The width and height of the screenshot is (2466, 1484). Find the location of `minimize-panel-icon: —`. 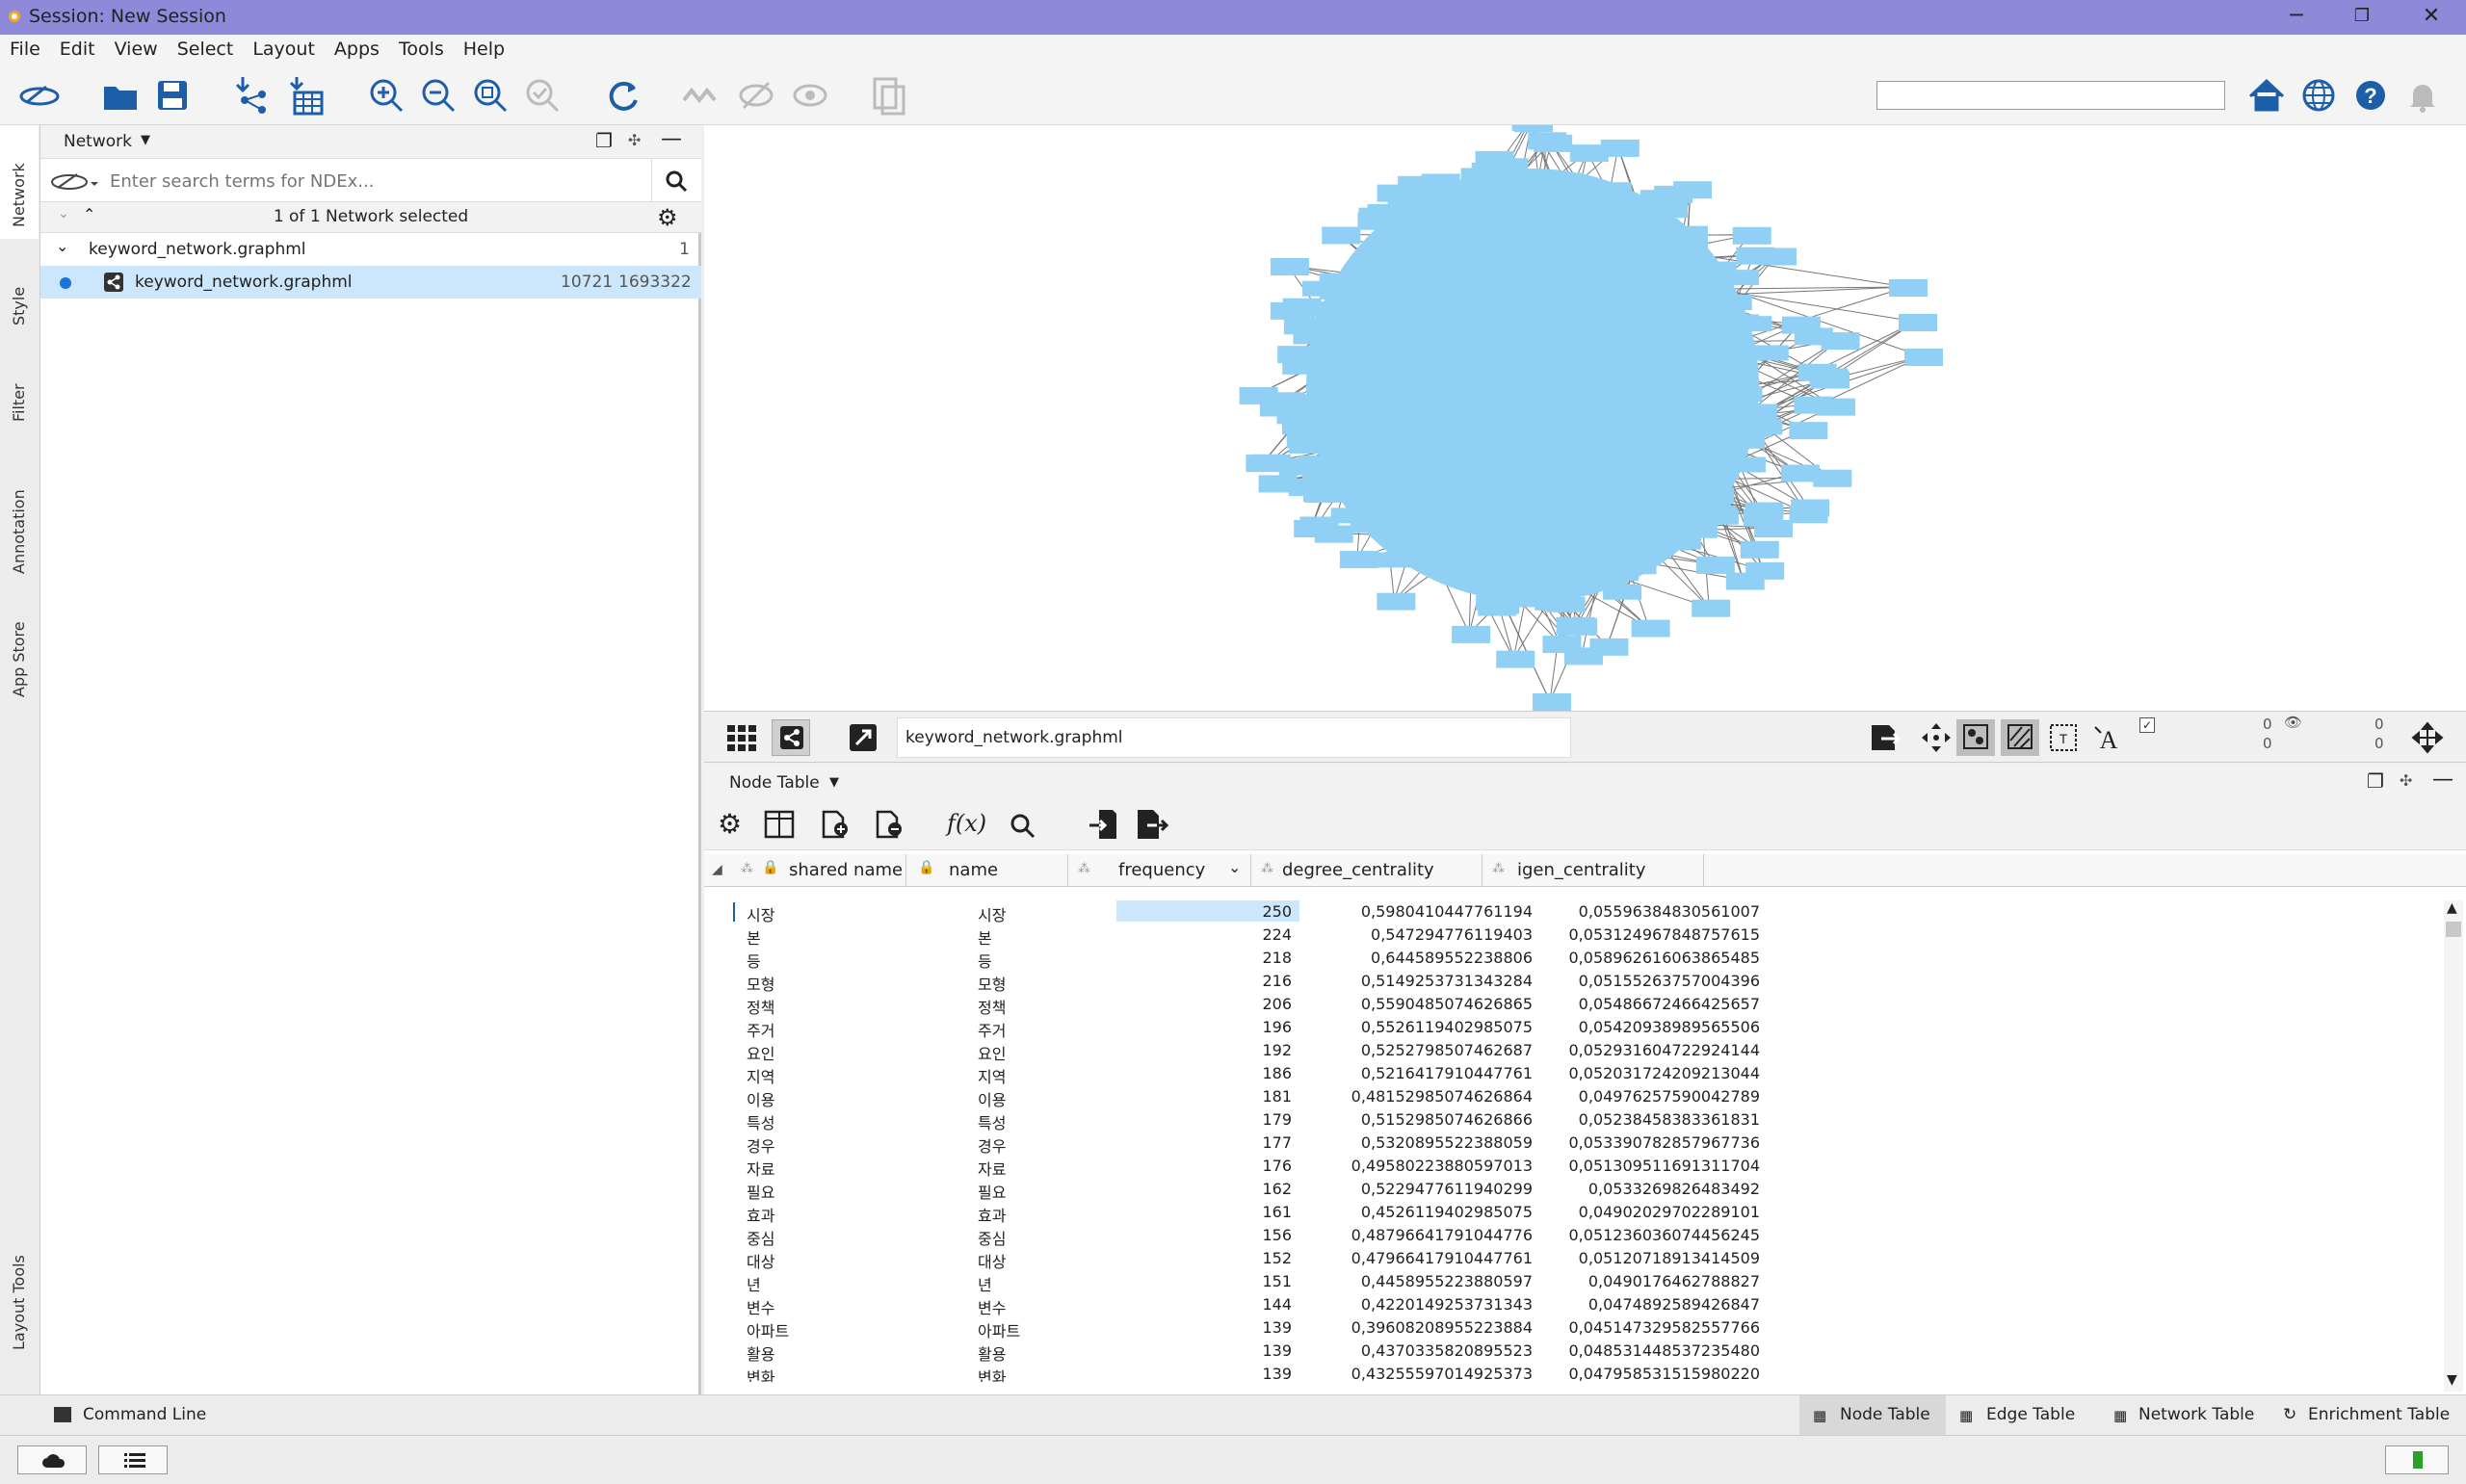

minimize-panel-icon: — is located at coordinates (2442, 780).